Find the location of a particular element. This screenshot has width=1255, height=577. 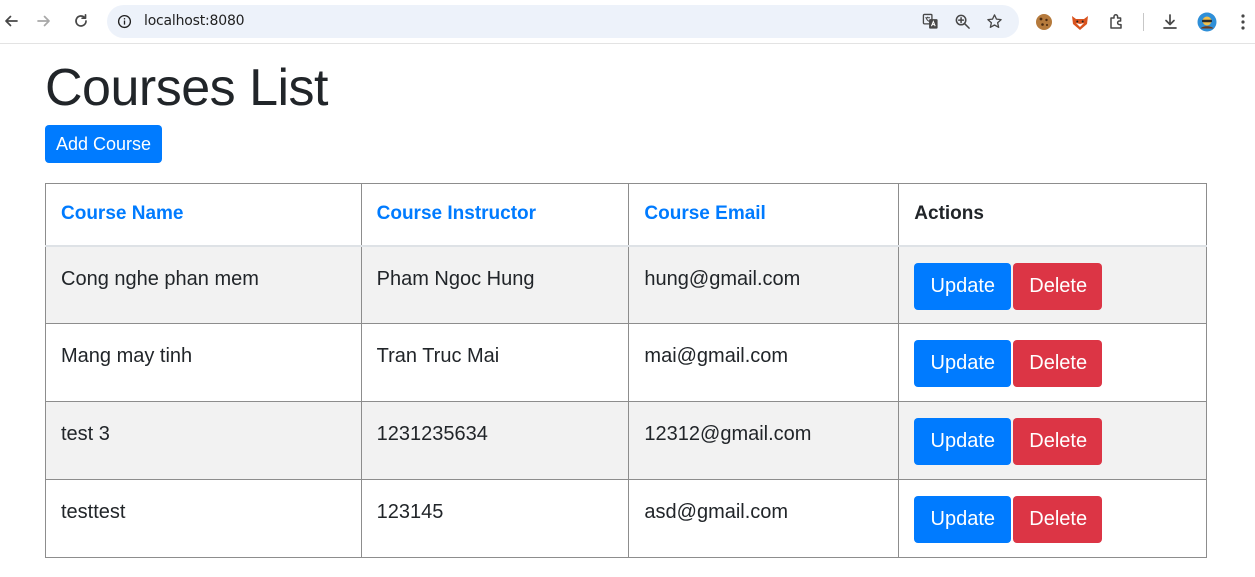

course-email-cell: hung@gmail.com is located at coordinates (764, 284).